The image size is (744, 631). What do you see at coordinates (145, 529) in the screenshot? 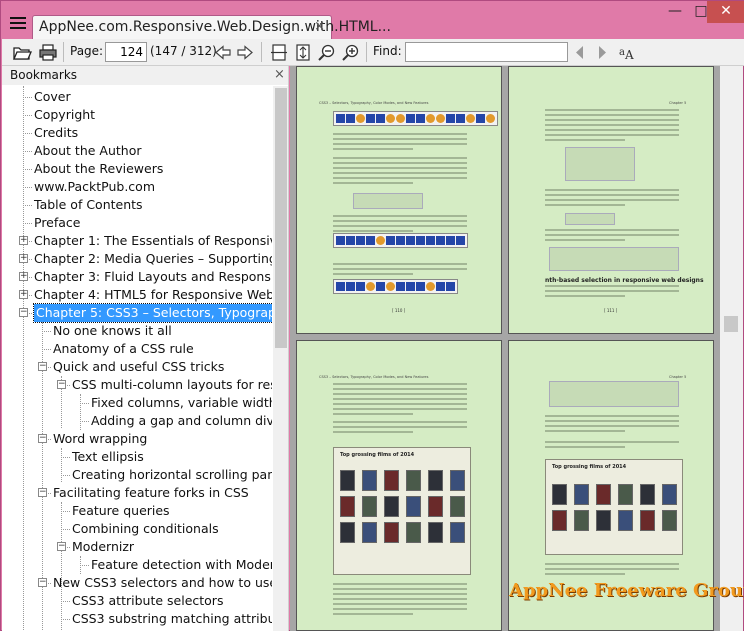
I see `bookmark-item: Combining conditionals` at bounding box center [145, 529].